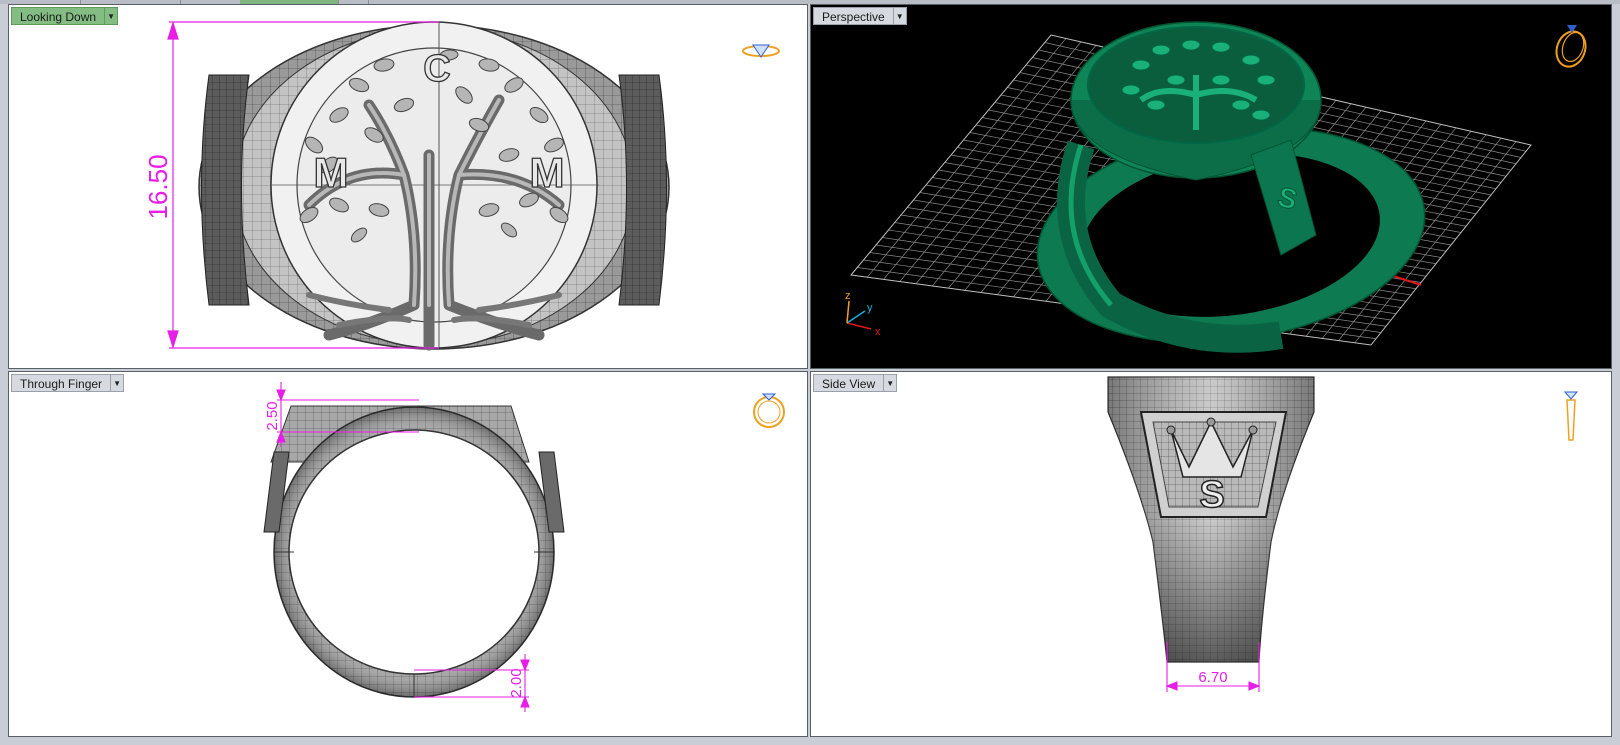 The image size is (1620, 745). I want to click on dimension-height: 16.50, so click(158, 186).